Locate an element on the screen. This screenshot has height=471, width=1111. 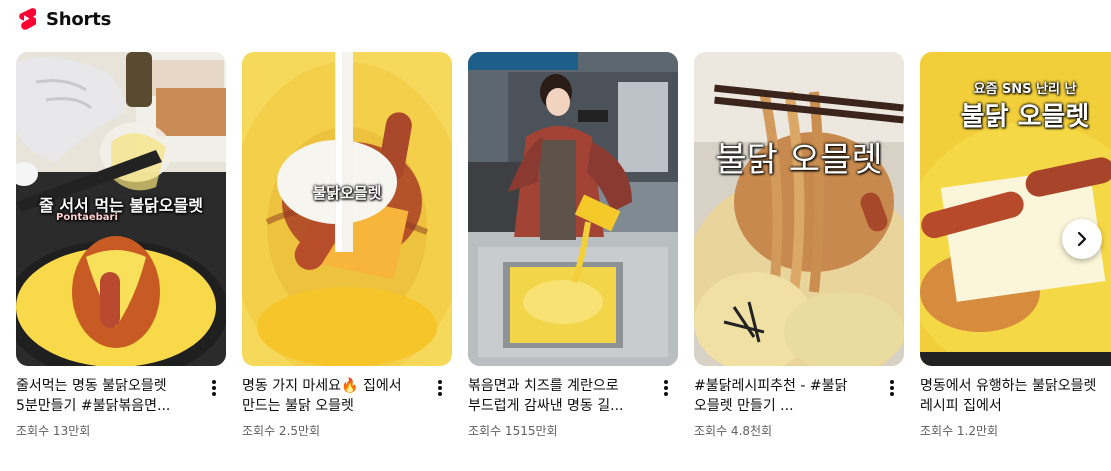
thumbnail-overlay-text: 불닭오믈렛 is located at coordinates (347, 193).